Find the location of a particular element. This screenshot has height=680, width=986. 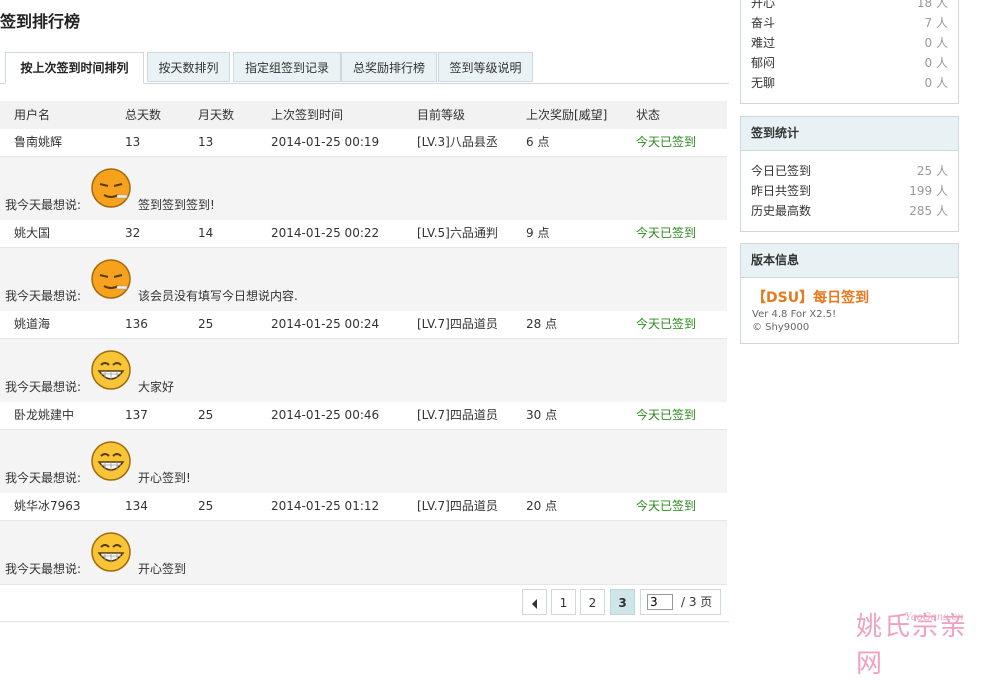

say-text: 大家好 is located at coordinates (156, 387).